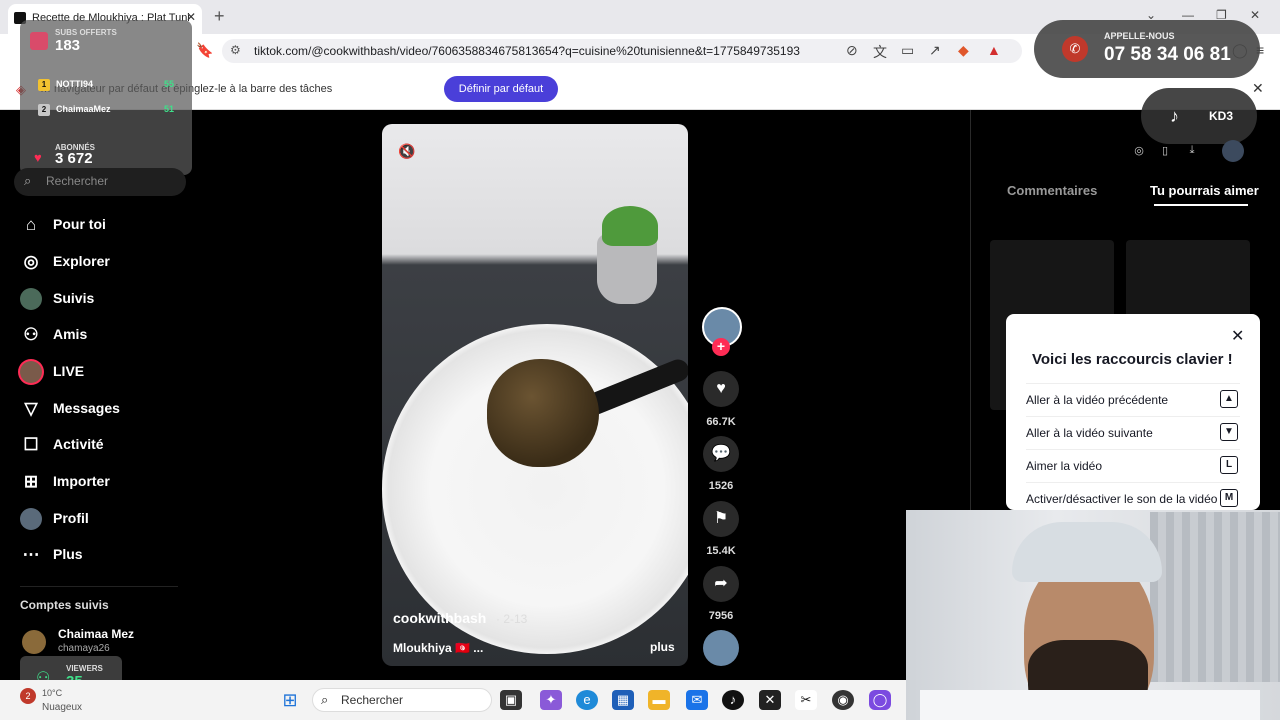 This screenshot has width=1280, height=720. Describe the element at coordinates (880, 52) in the screenshot. I see `translate-icon: 文` at that location.